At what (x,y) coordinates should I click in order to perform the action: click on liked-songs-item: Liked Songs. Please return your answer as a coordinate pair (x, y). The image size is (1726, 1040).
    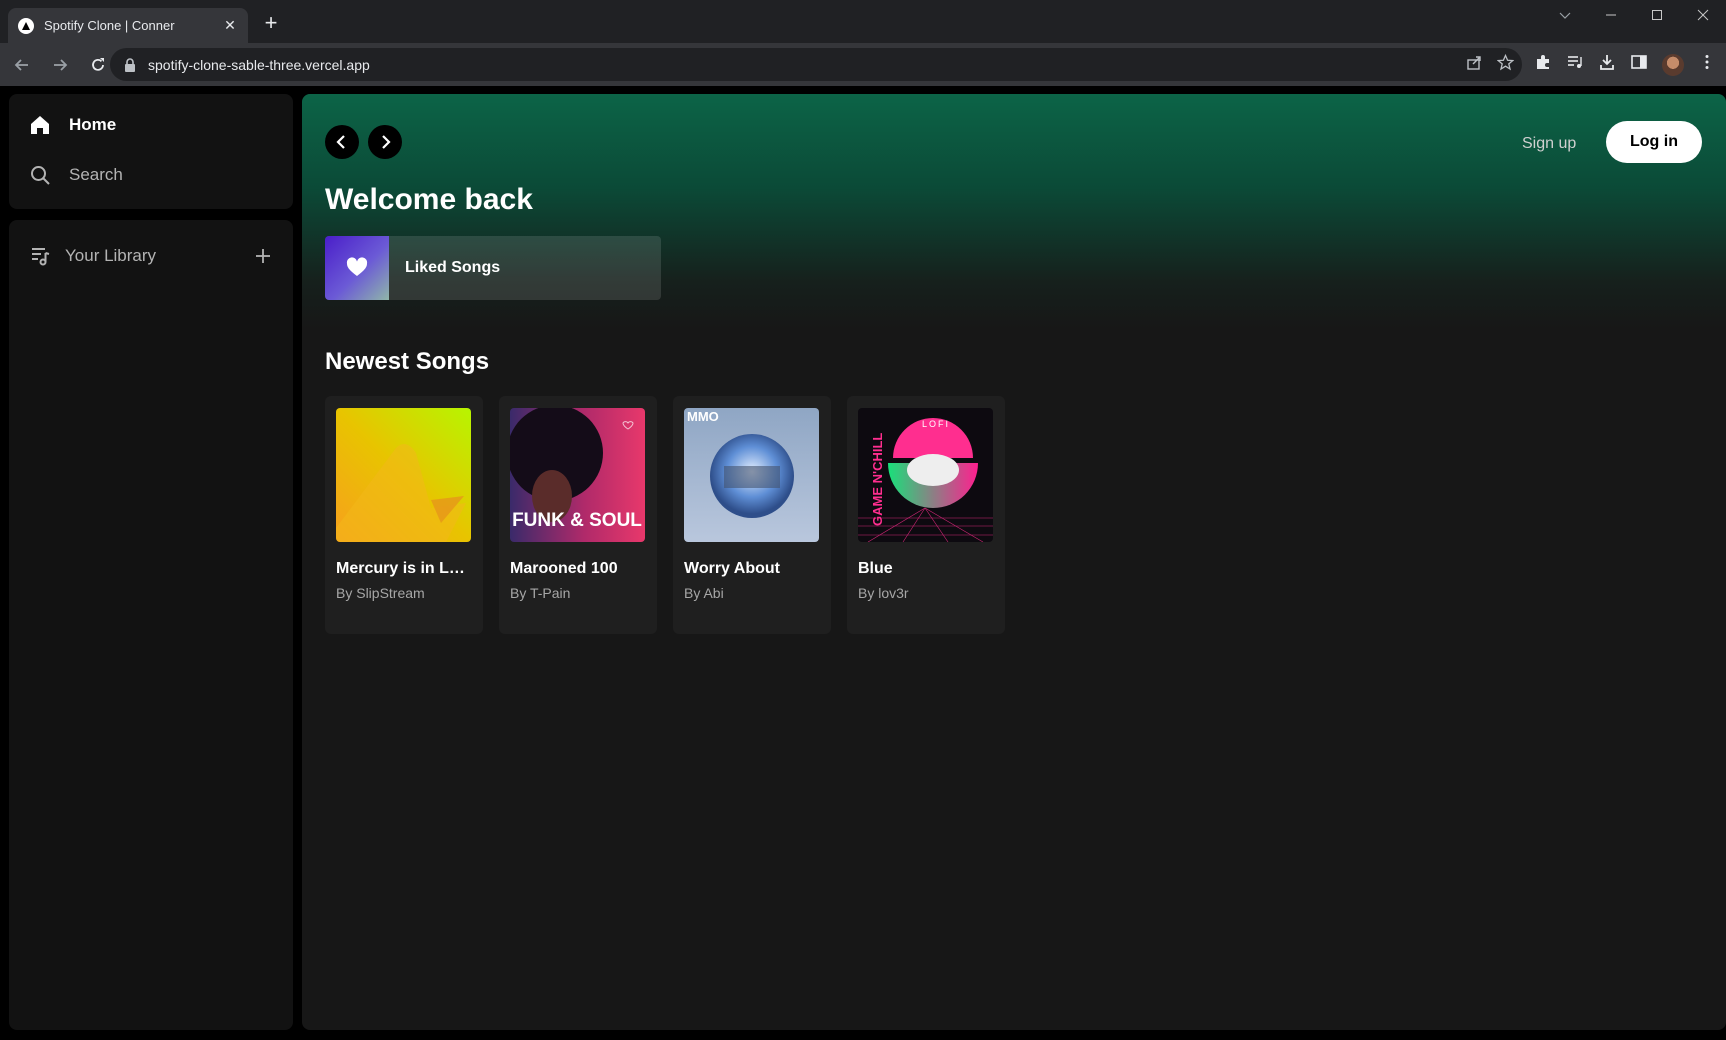
    Looking at the image, I should click on (493, 268).